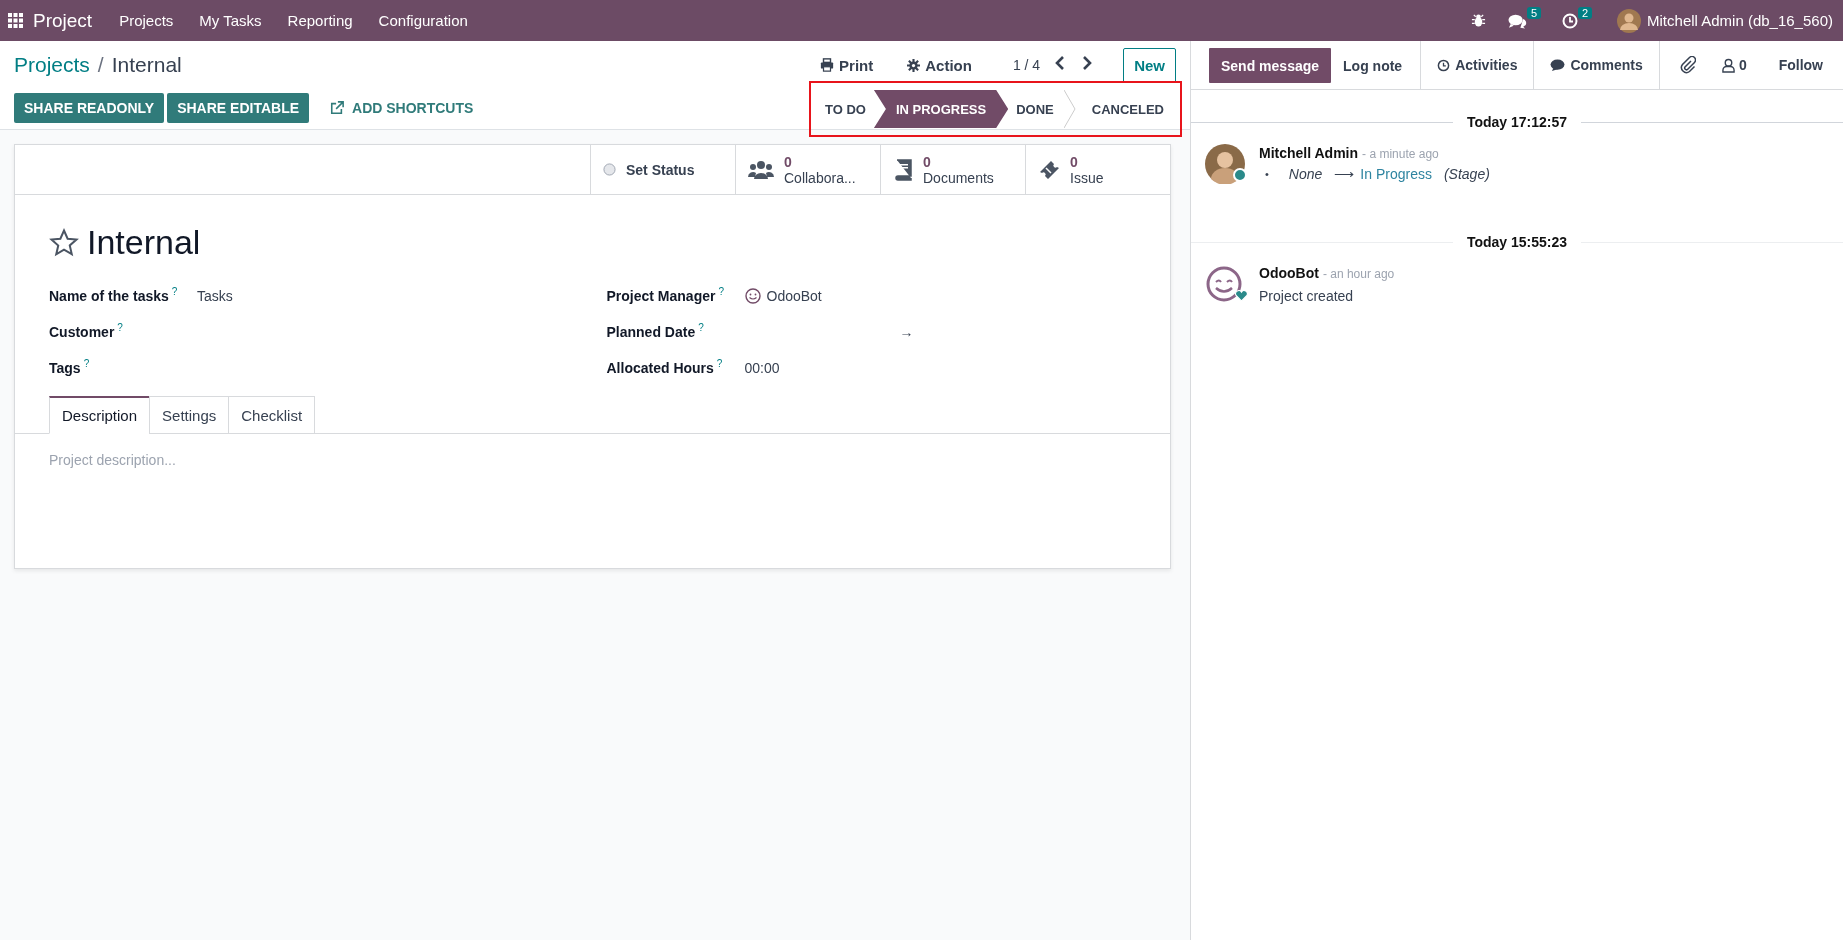 The width and height of the screenshot is (1843, 940). What do you see at coordinates (215, 296) in the screenshot?
I see `field-value: Tasks` at bounding box center [215, 296].